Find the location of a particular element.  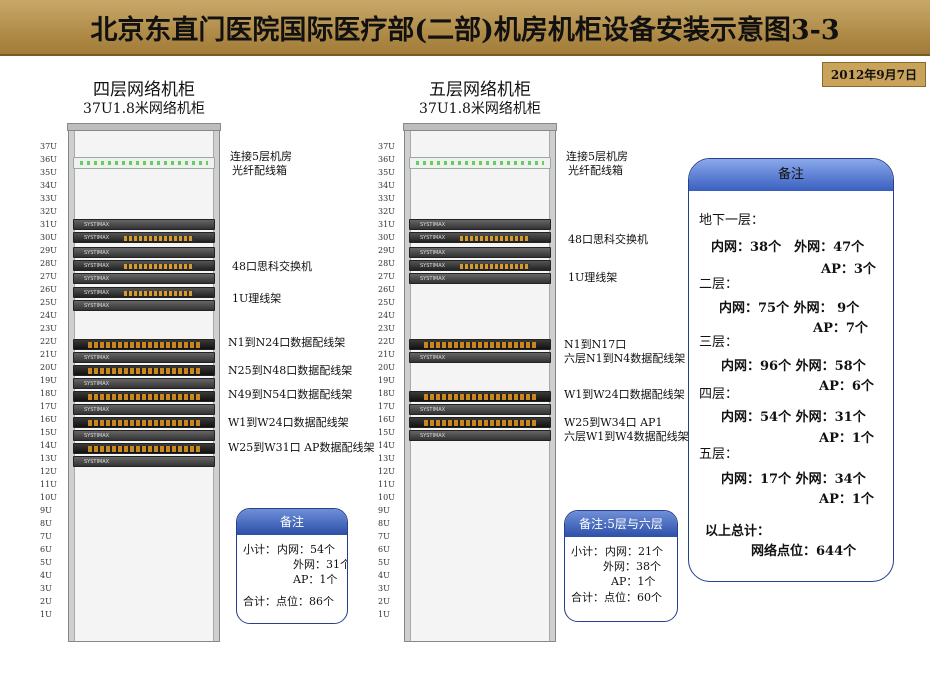

u-label: 26U is located at coordinates (48, 289).